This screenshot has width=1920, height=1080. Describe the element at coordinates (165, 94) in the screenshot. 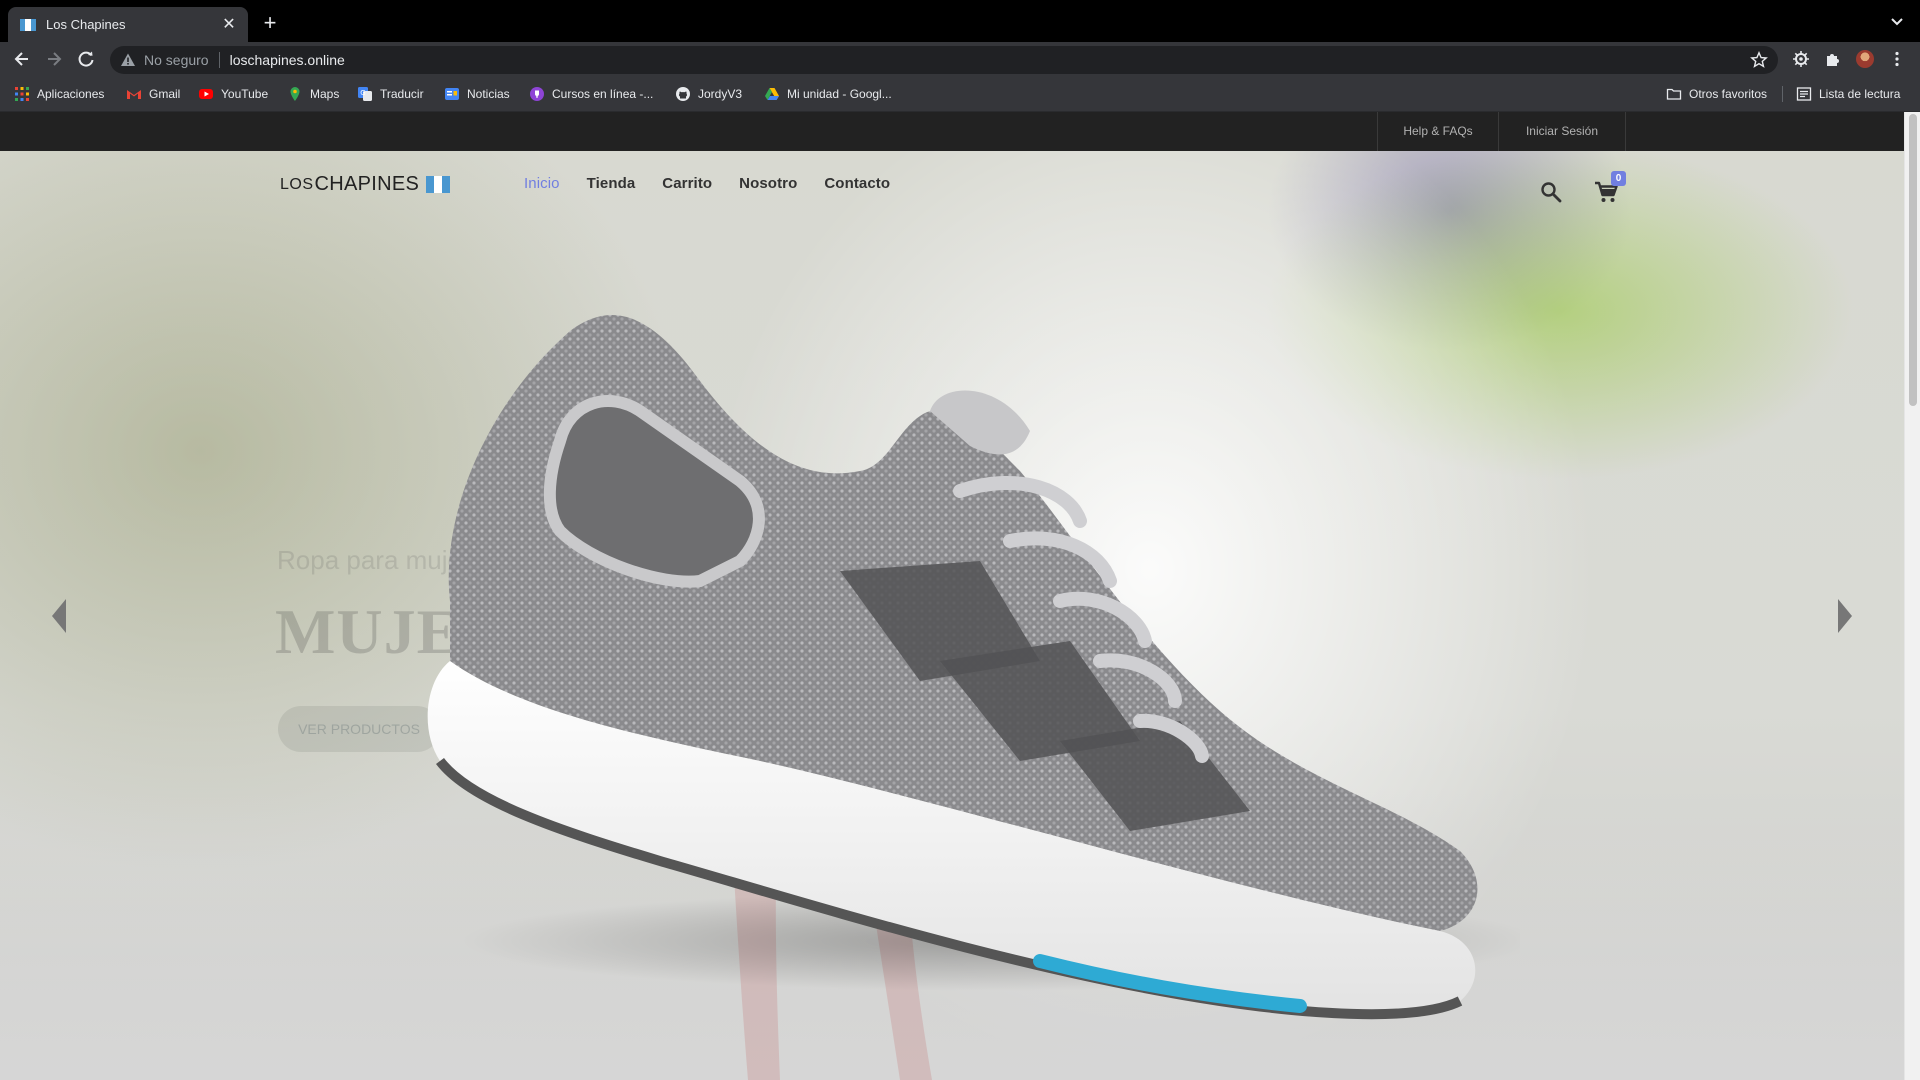

I see `bookmark-label: Gmail` at that location.